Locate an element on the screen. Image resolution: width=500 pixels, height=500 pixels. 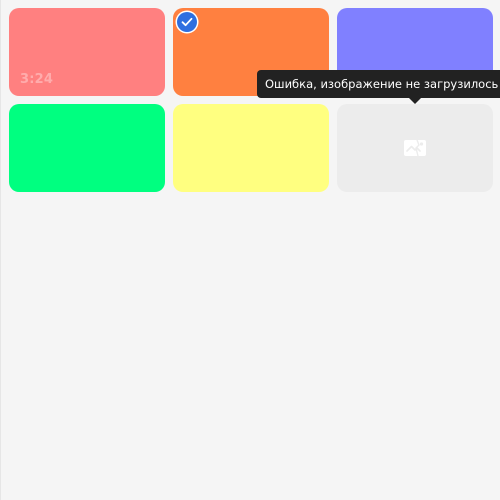
video-duration-label: 3:24 is located at coordinates (37, 79).